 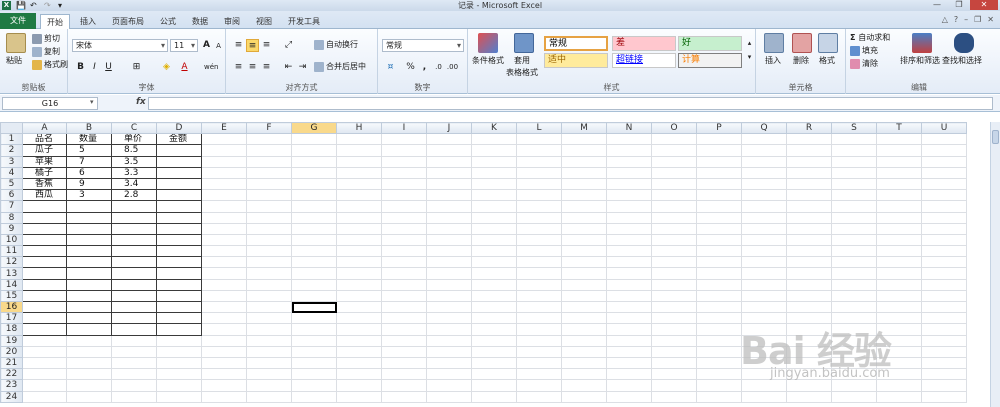 I want to click on cell-e21, so click(x=224, y=363).